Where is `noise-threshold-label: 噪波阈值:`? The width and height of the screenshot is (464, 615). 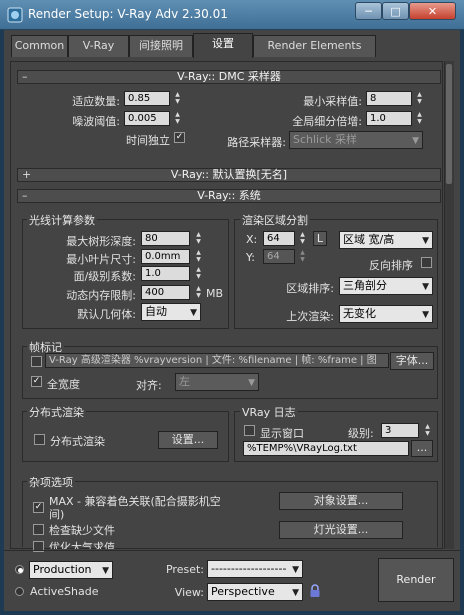 noise-threshold-label: 噪波阈值: is located at coordinates (96, 121).